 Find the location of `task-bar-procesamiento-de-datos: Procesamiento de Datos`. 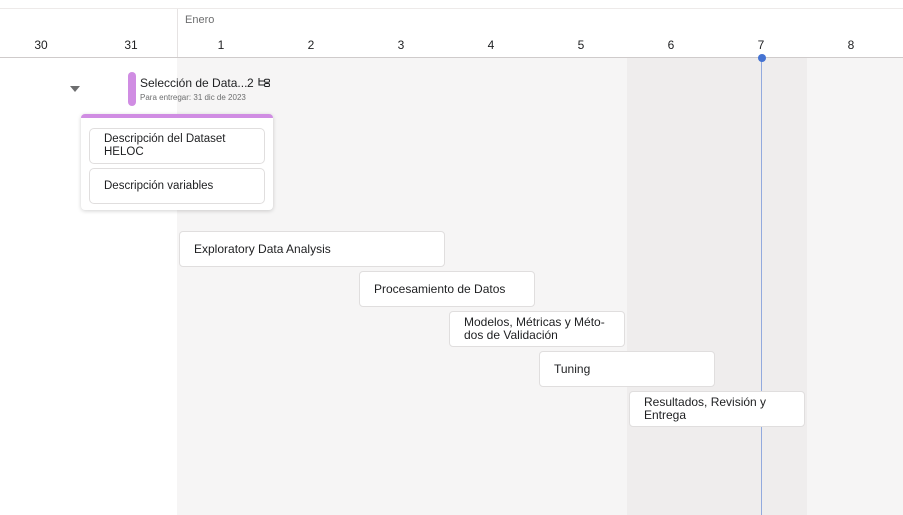

task-bar-procesamiento-de-datos: Procesamiento de Datos is located at coordinates (447, 289).